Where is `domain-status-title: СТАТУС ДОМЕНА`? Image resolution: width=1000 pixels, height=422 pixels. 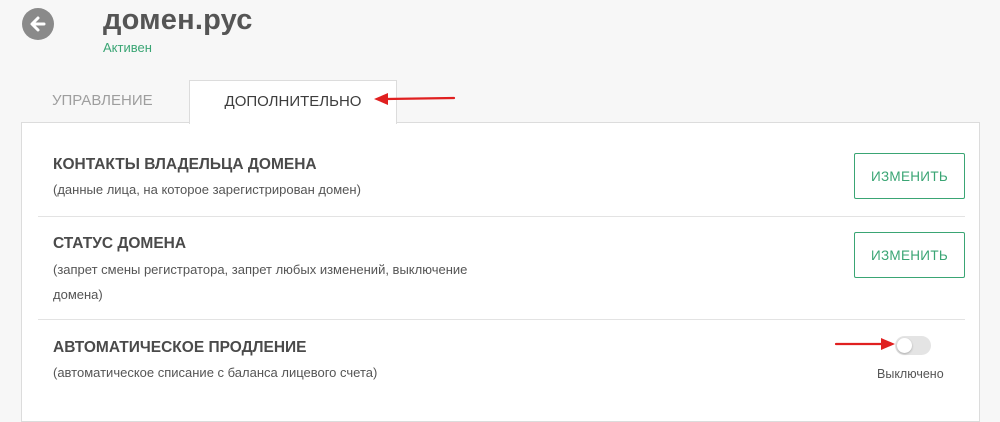
domain-status-title: СТАТУС ДОМЕНА is located at coordinates (120, 243).